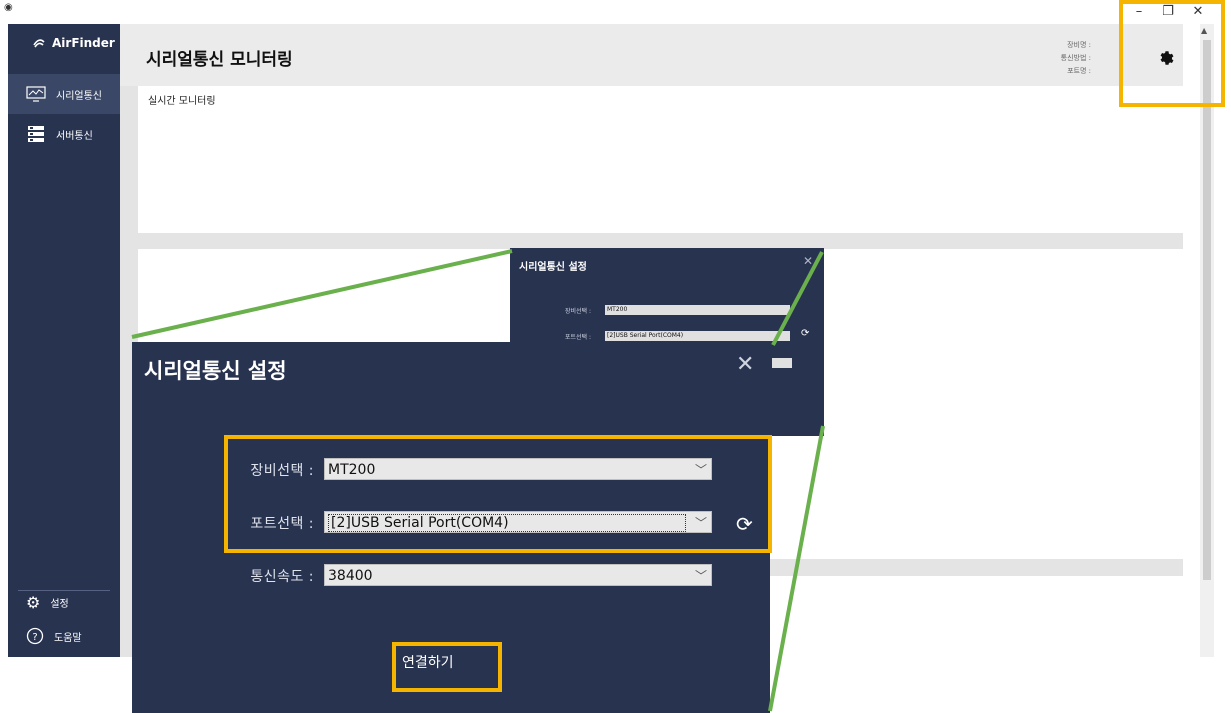 The height and width of the screenshot is (713, 1231). I want to click on callout-line-left, so click(322, 294).